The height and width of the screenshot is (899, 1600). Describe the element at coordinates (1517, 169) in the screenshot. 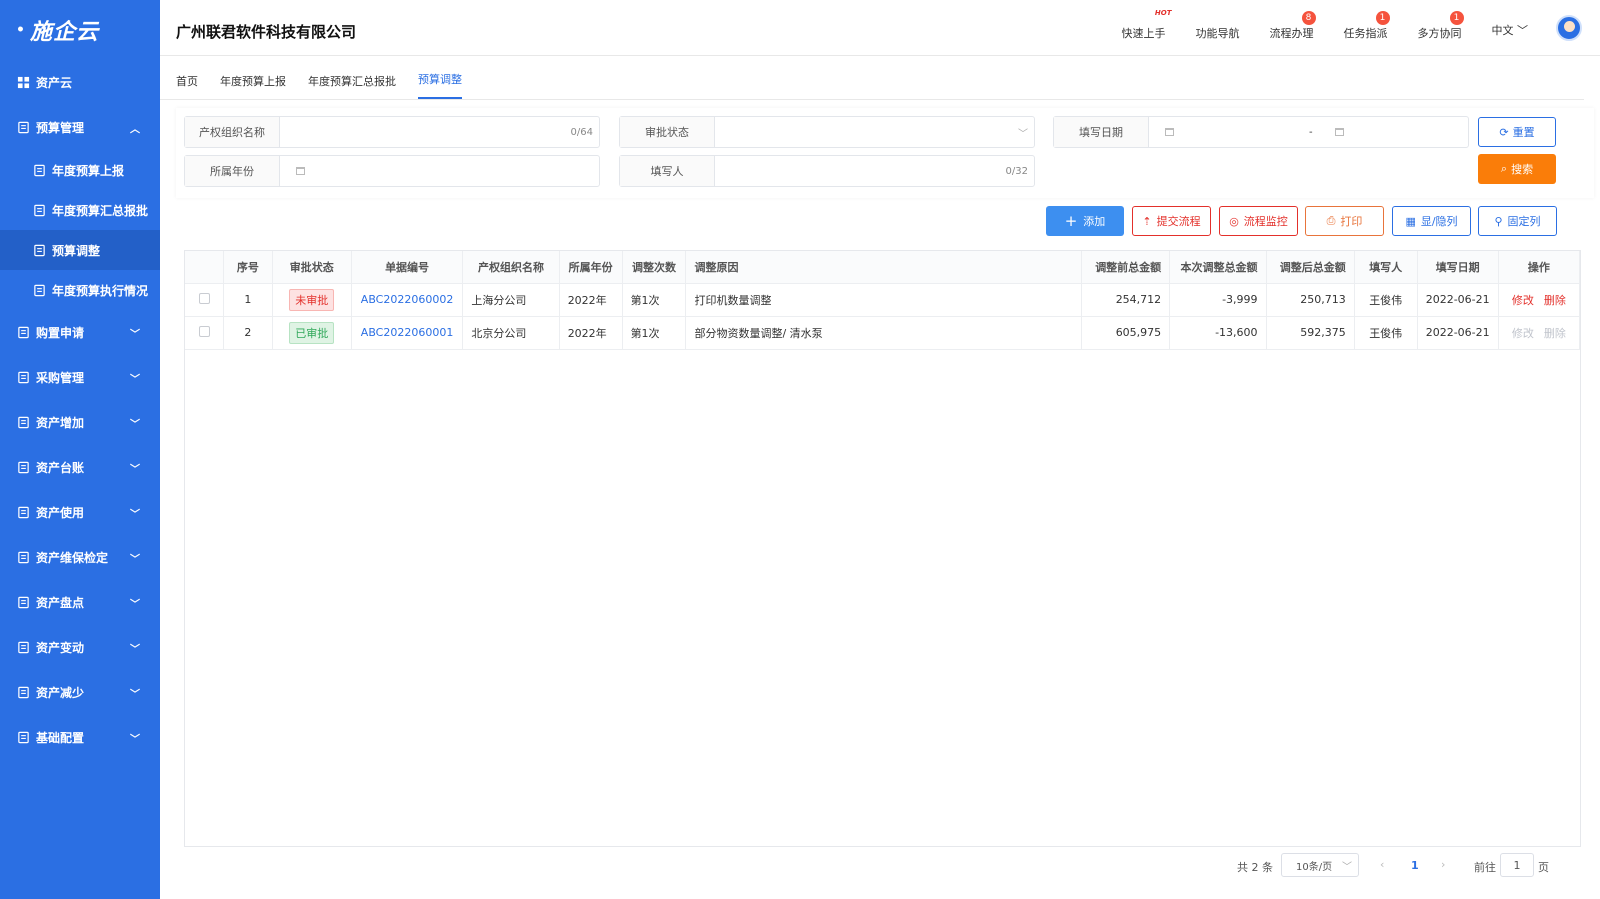

I see `search-button: ⌕ 搜索` at that location.